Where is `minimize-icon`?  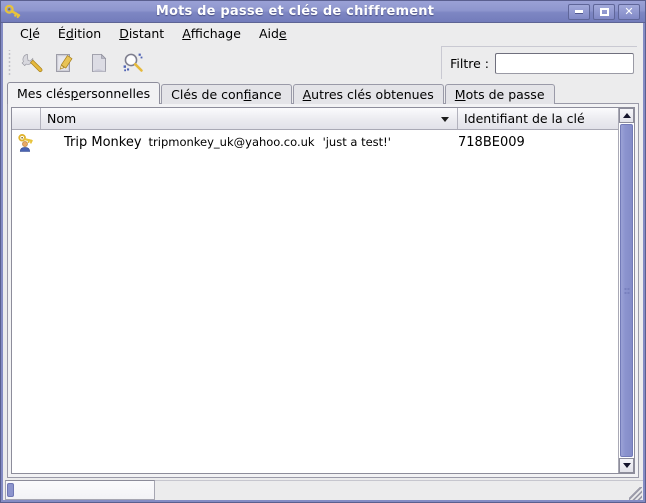 minimize-icon is located at coordinates (579, 11).